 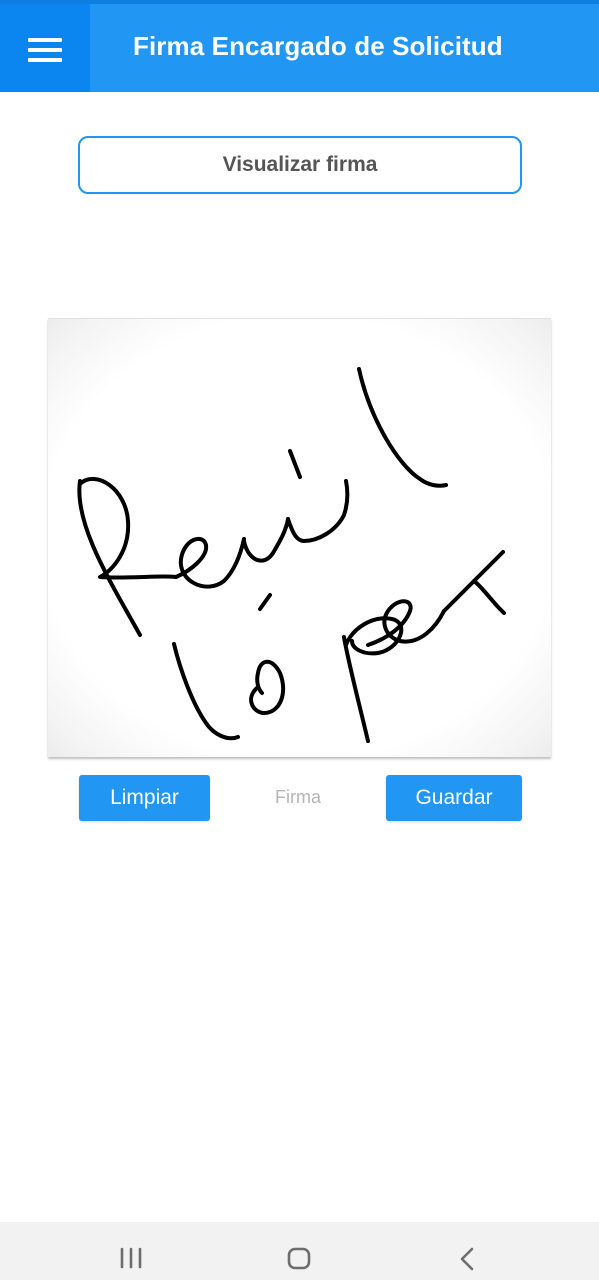 I want to click on recents-button, so click(x=132, y=1251).